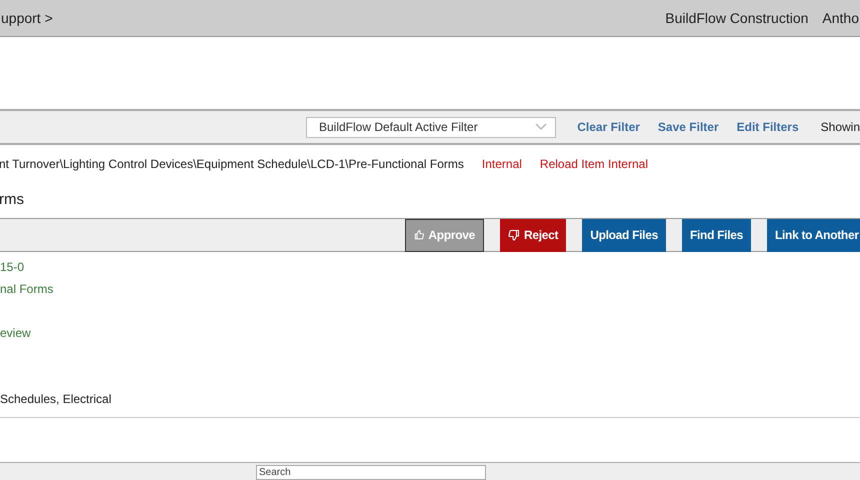 Image resolution: width=860 pixels, height=480 pixels. I want to click on chevron-down-icon, so click(541, 127).